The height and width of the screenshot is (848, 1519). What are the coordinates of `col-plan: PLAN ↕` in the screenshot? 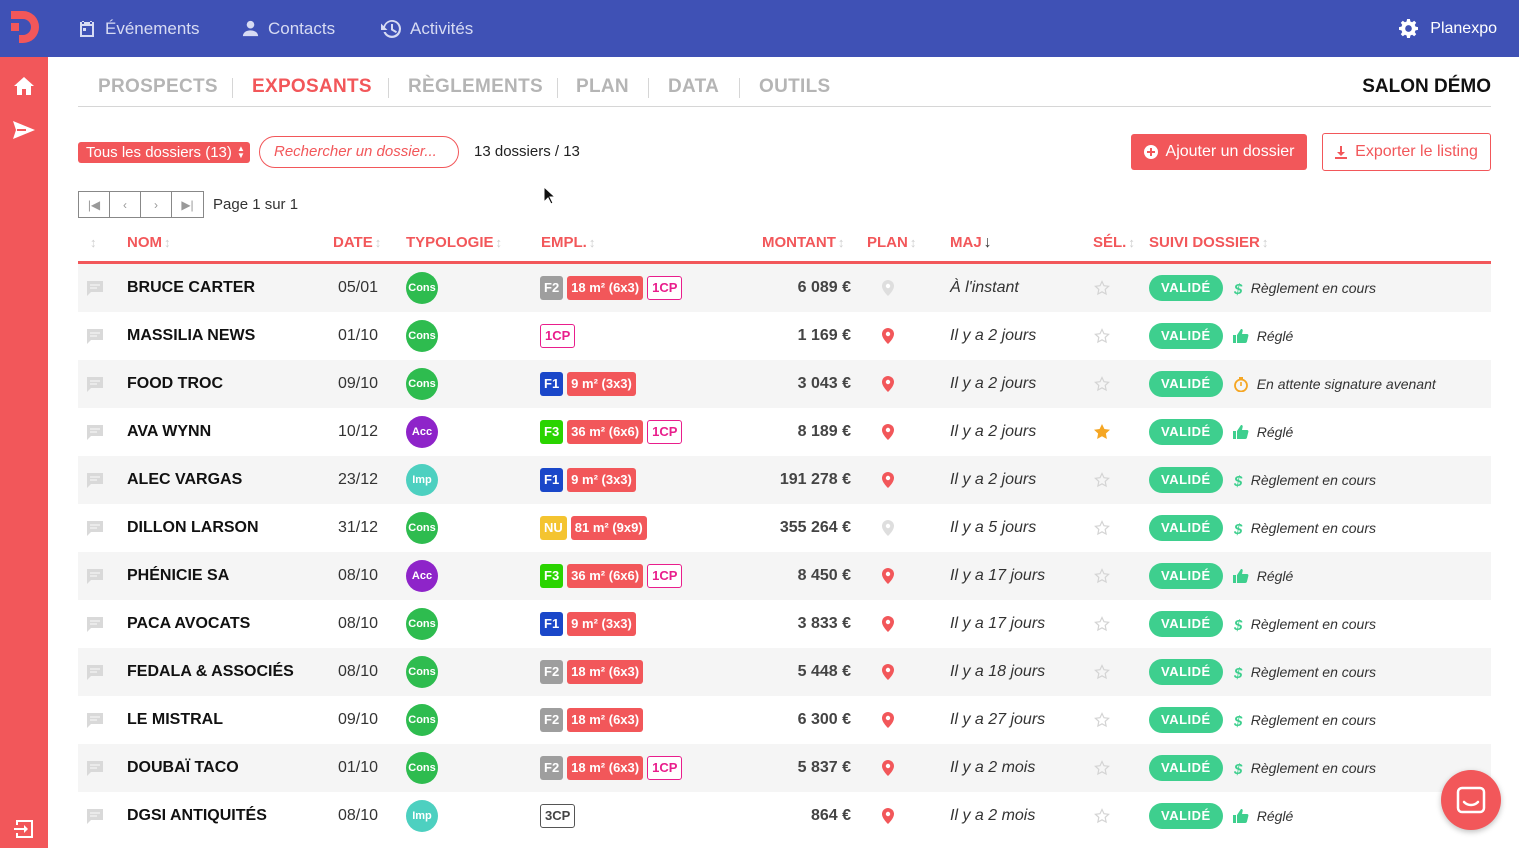 It's located at (891, 242).